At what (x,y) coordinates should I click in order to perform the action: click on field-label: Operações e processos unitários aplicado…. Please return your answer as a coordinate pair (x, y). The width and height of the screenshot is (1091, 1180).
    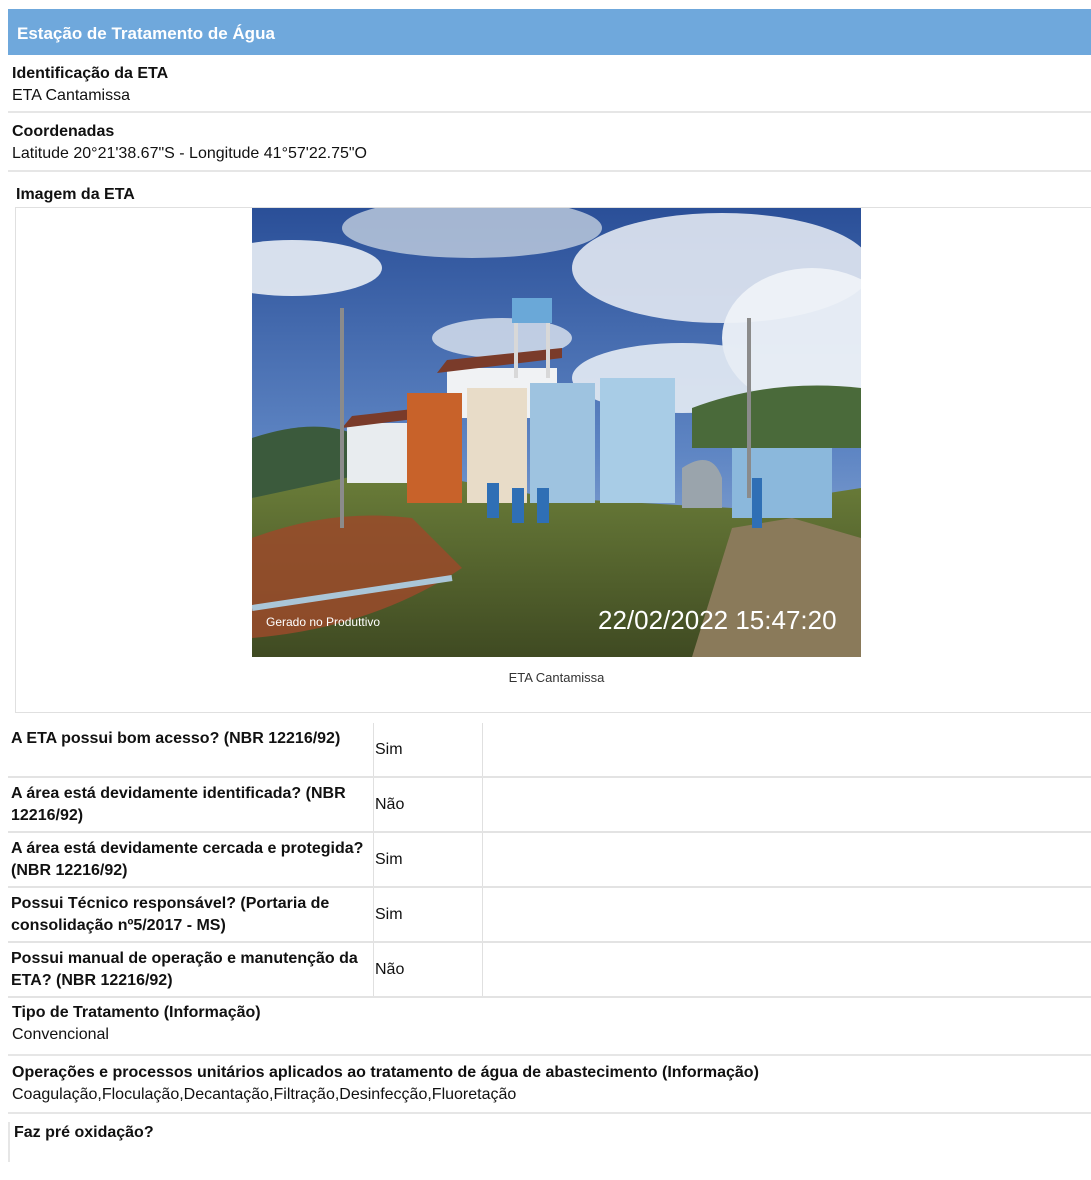
    Looking at the image, I should click on (385, 1072).